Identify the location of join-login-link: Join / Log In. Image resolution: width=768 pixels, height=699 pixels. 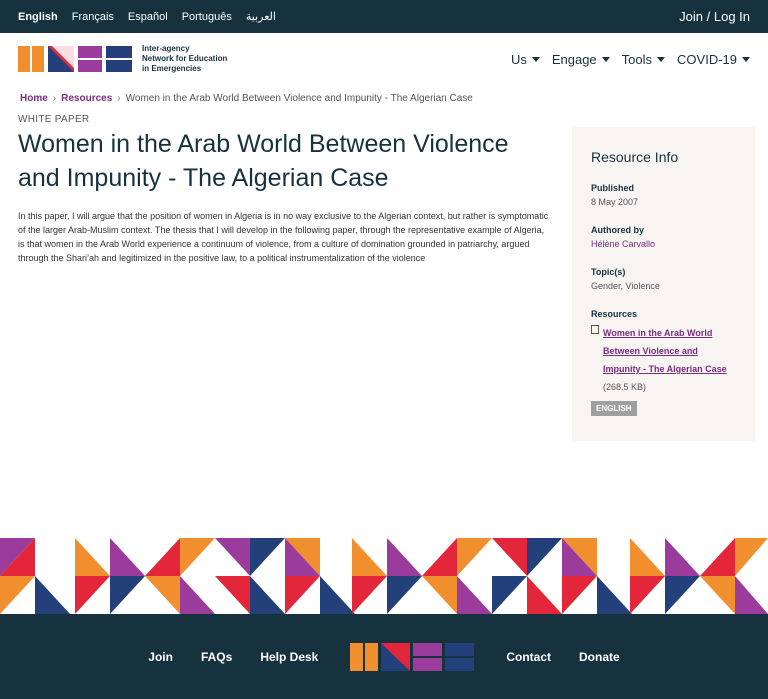
(714, 16).